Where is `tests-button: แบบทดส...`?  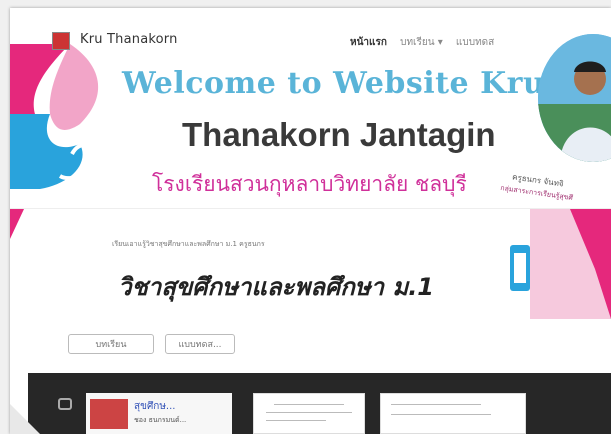
tests-button: แบบทดส... is located at coordinates (200, 344).